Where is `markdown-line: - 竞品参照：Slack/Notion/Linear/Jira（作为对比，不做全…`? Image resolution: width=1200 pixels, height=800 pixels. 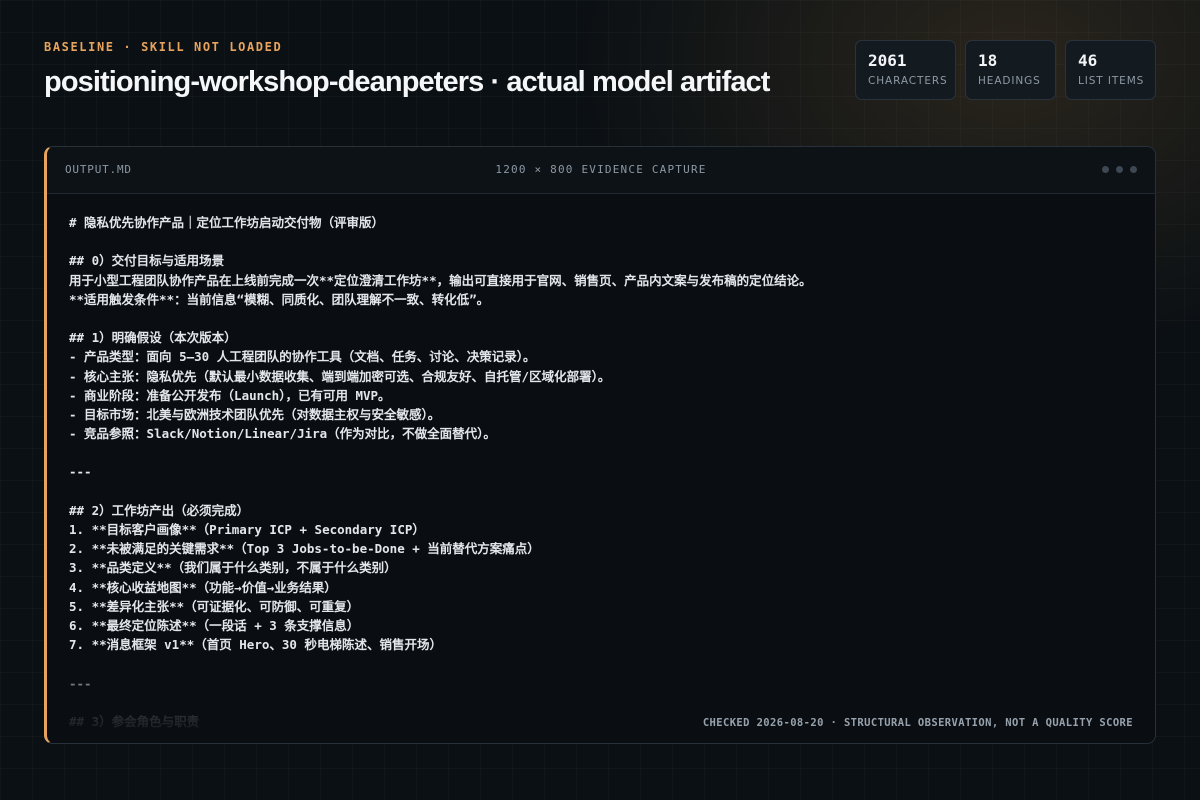
markdown-line: - 竞品参照：Slack/Notion/Linear/Jira（作为对比，不做全… is located at coordinates (282, 434).